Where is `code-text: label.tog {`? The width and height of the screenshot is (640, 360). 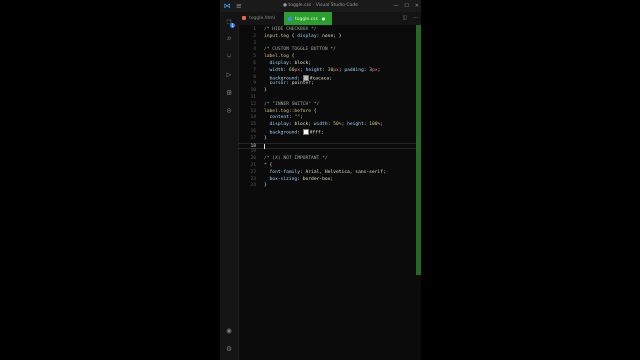 code-text: label.tog { is located at coordinates (279, 57).